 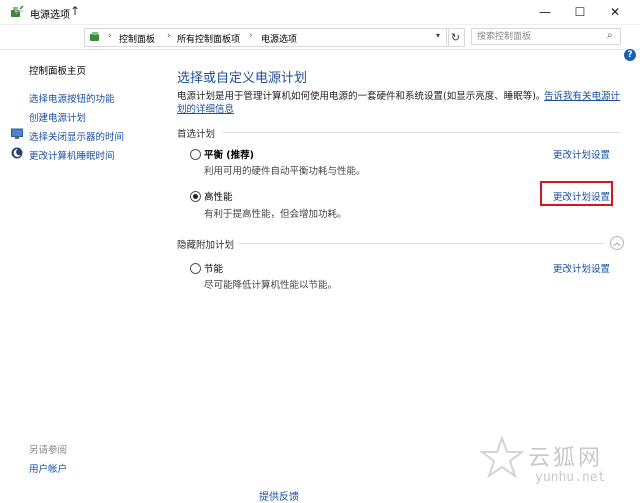 What do you see at coordinates (48, 468) in the screenshot?
I see `user-accounts-link: 用户帐户` at bounding box center [48, 468].